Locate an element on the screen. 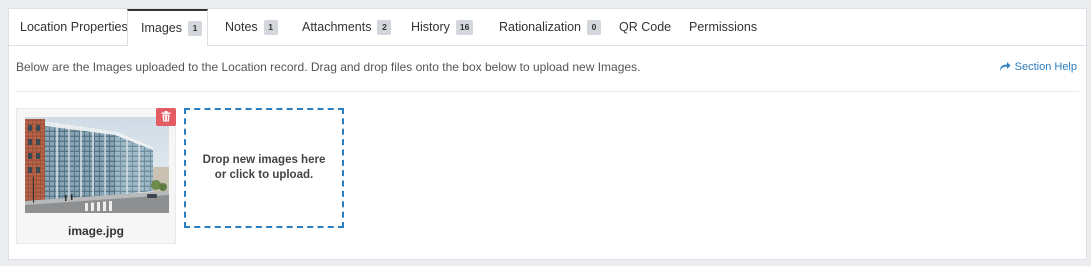 Image resolution: width=1091 pixels, height=266 pixels. dropzone-text: Drop new images here or click to upload. is located at coordinates (264, 167).